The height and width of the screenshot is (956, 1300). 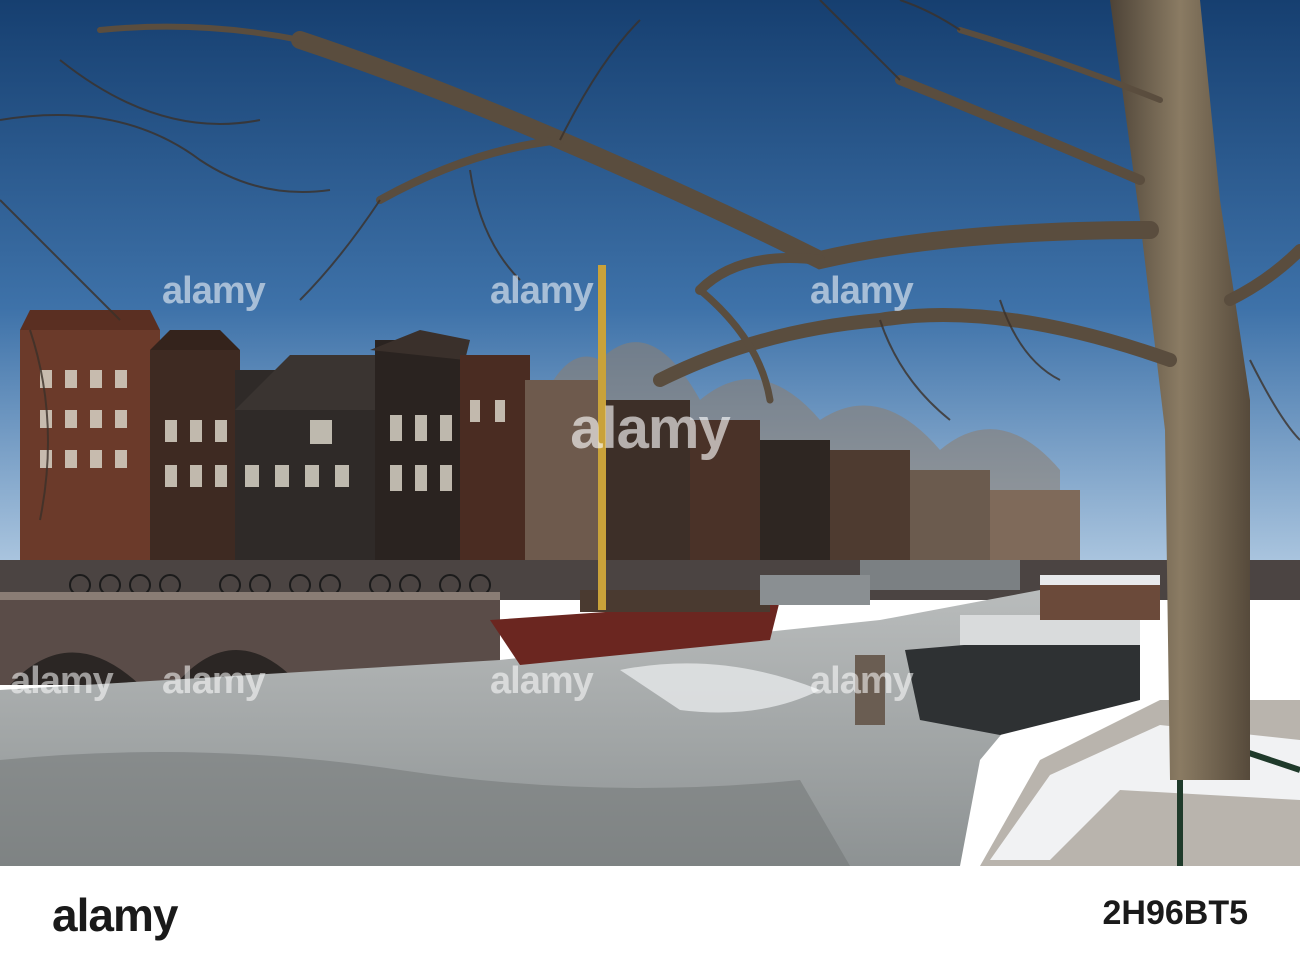 What do you see at coordinates (650, 911) in the screenshot?
I see `footer-strip: alamy 2H96BT5` at bounding box center [650, 911].